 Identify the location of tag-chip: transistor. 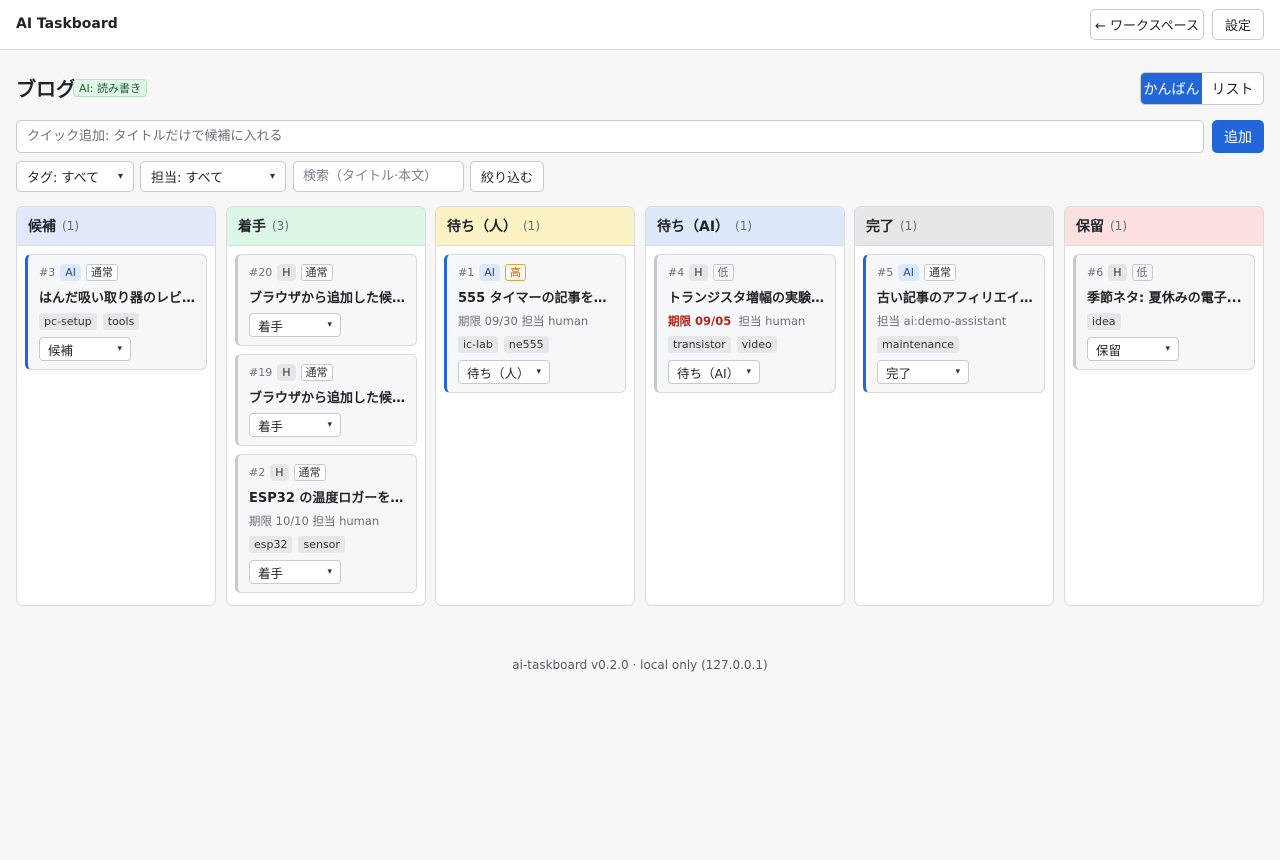
(699, 344).